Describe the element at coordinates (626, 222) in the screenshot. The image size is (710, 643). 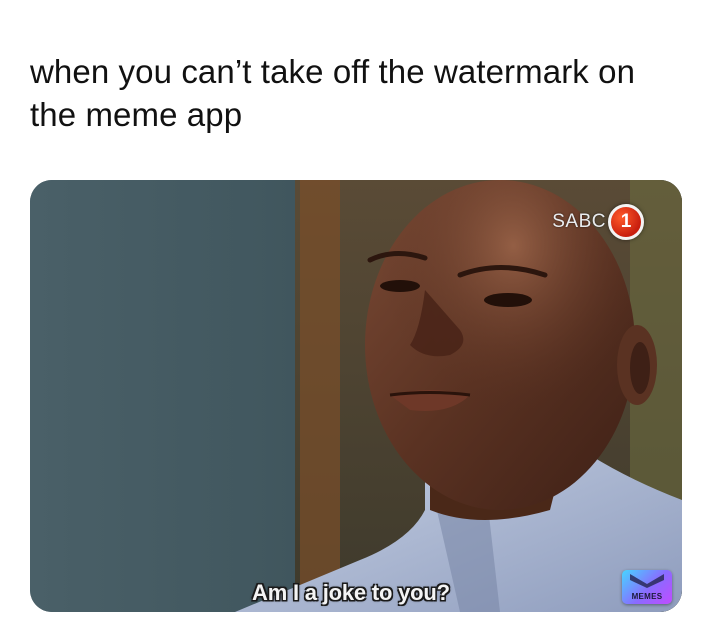
I see `channel-number-badge: 1` at that location.